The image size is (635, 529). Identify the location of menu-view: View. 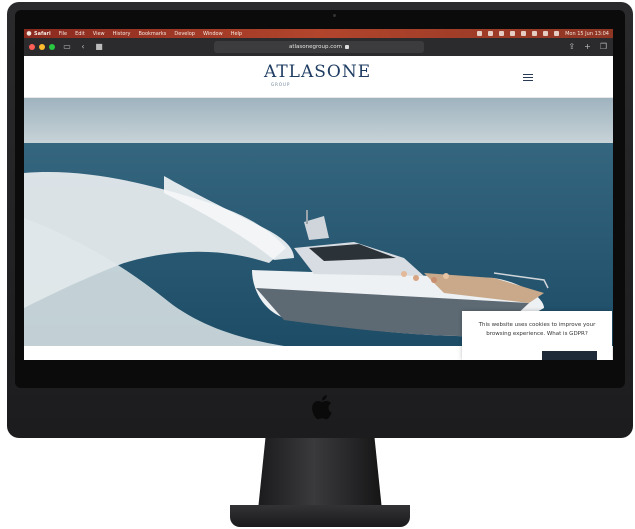
(99, 34).